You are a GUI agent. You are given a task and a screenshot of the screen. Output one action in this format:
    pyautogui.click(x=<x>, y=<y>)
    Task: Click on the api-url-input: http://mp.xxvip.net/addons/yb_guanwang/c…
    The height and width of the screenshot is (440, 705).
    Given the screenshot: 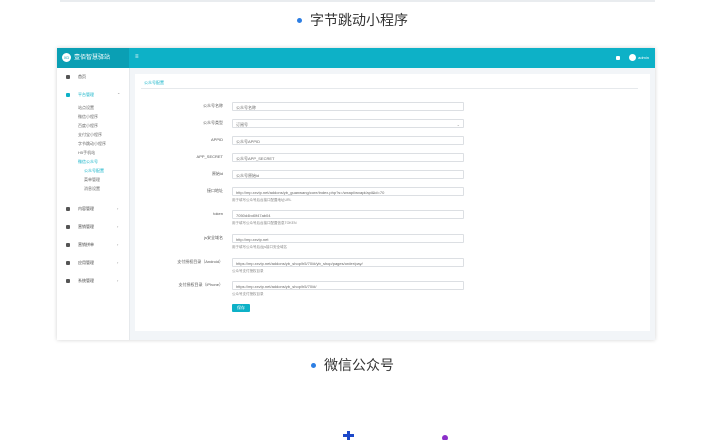 What is the action you would take?
    pyautogui.click(x=348, y=191)
    